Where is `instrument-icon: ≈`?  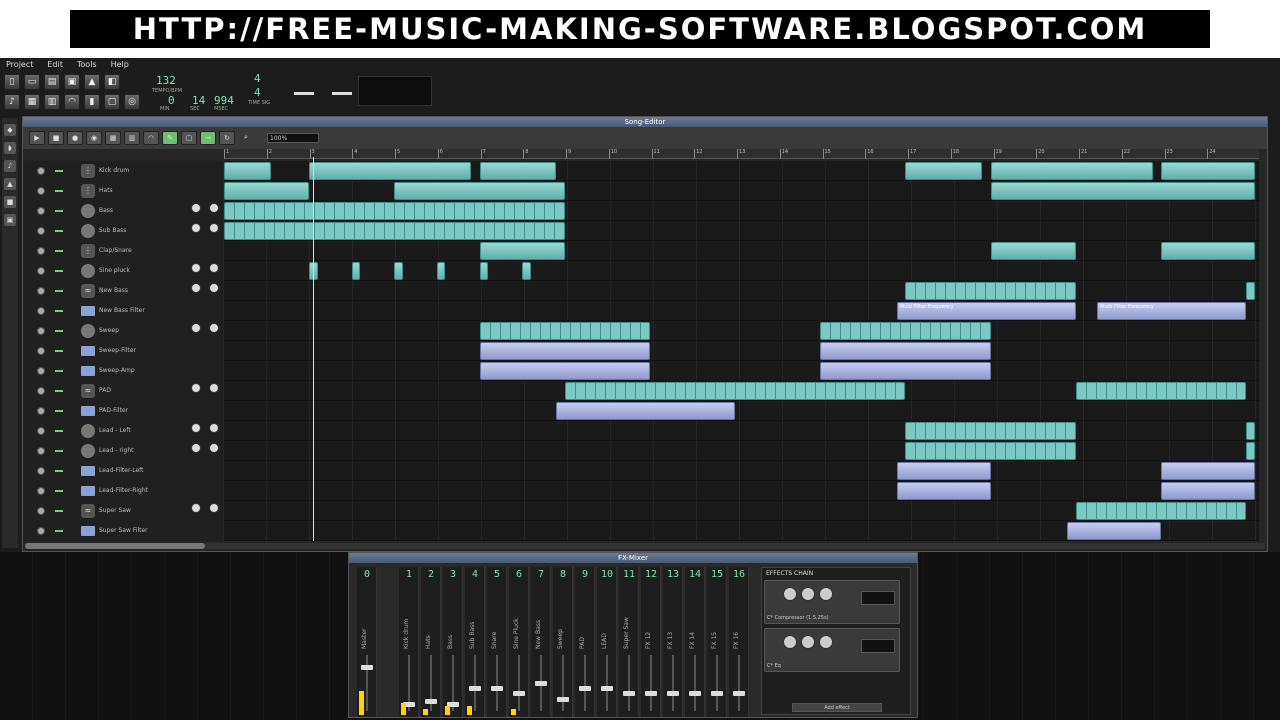
instrument-icon: ≈ is located at coordinates (88, 291).